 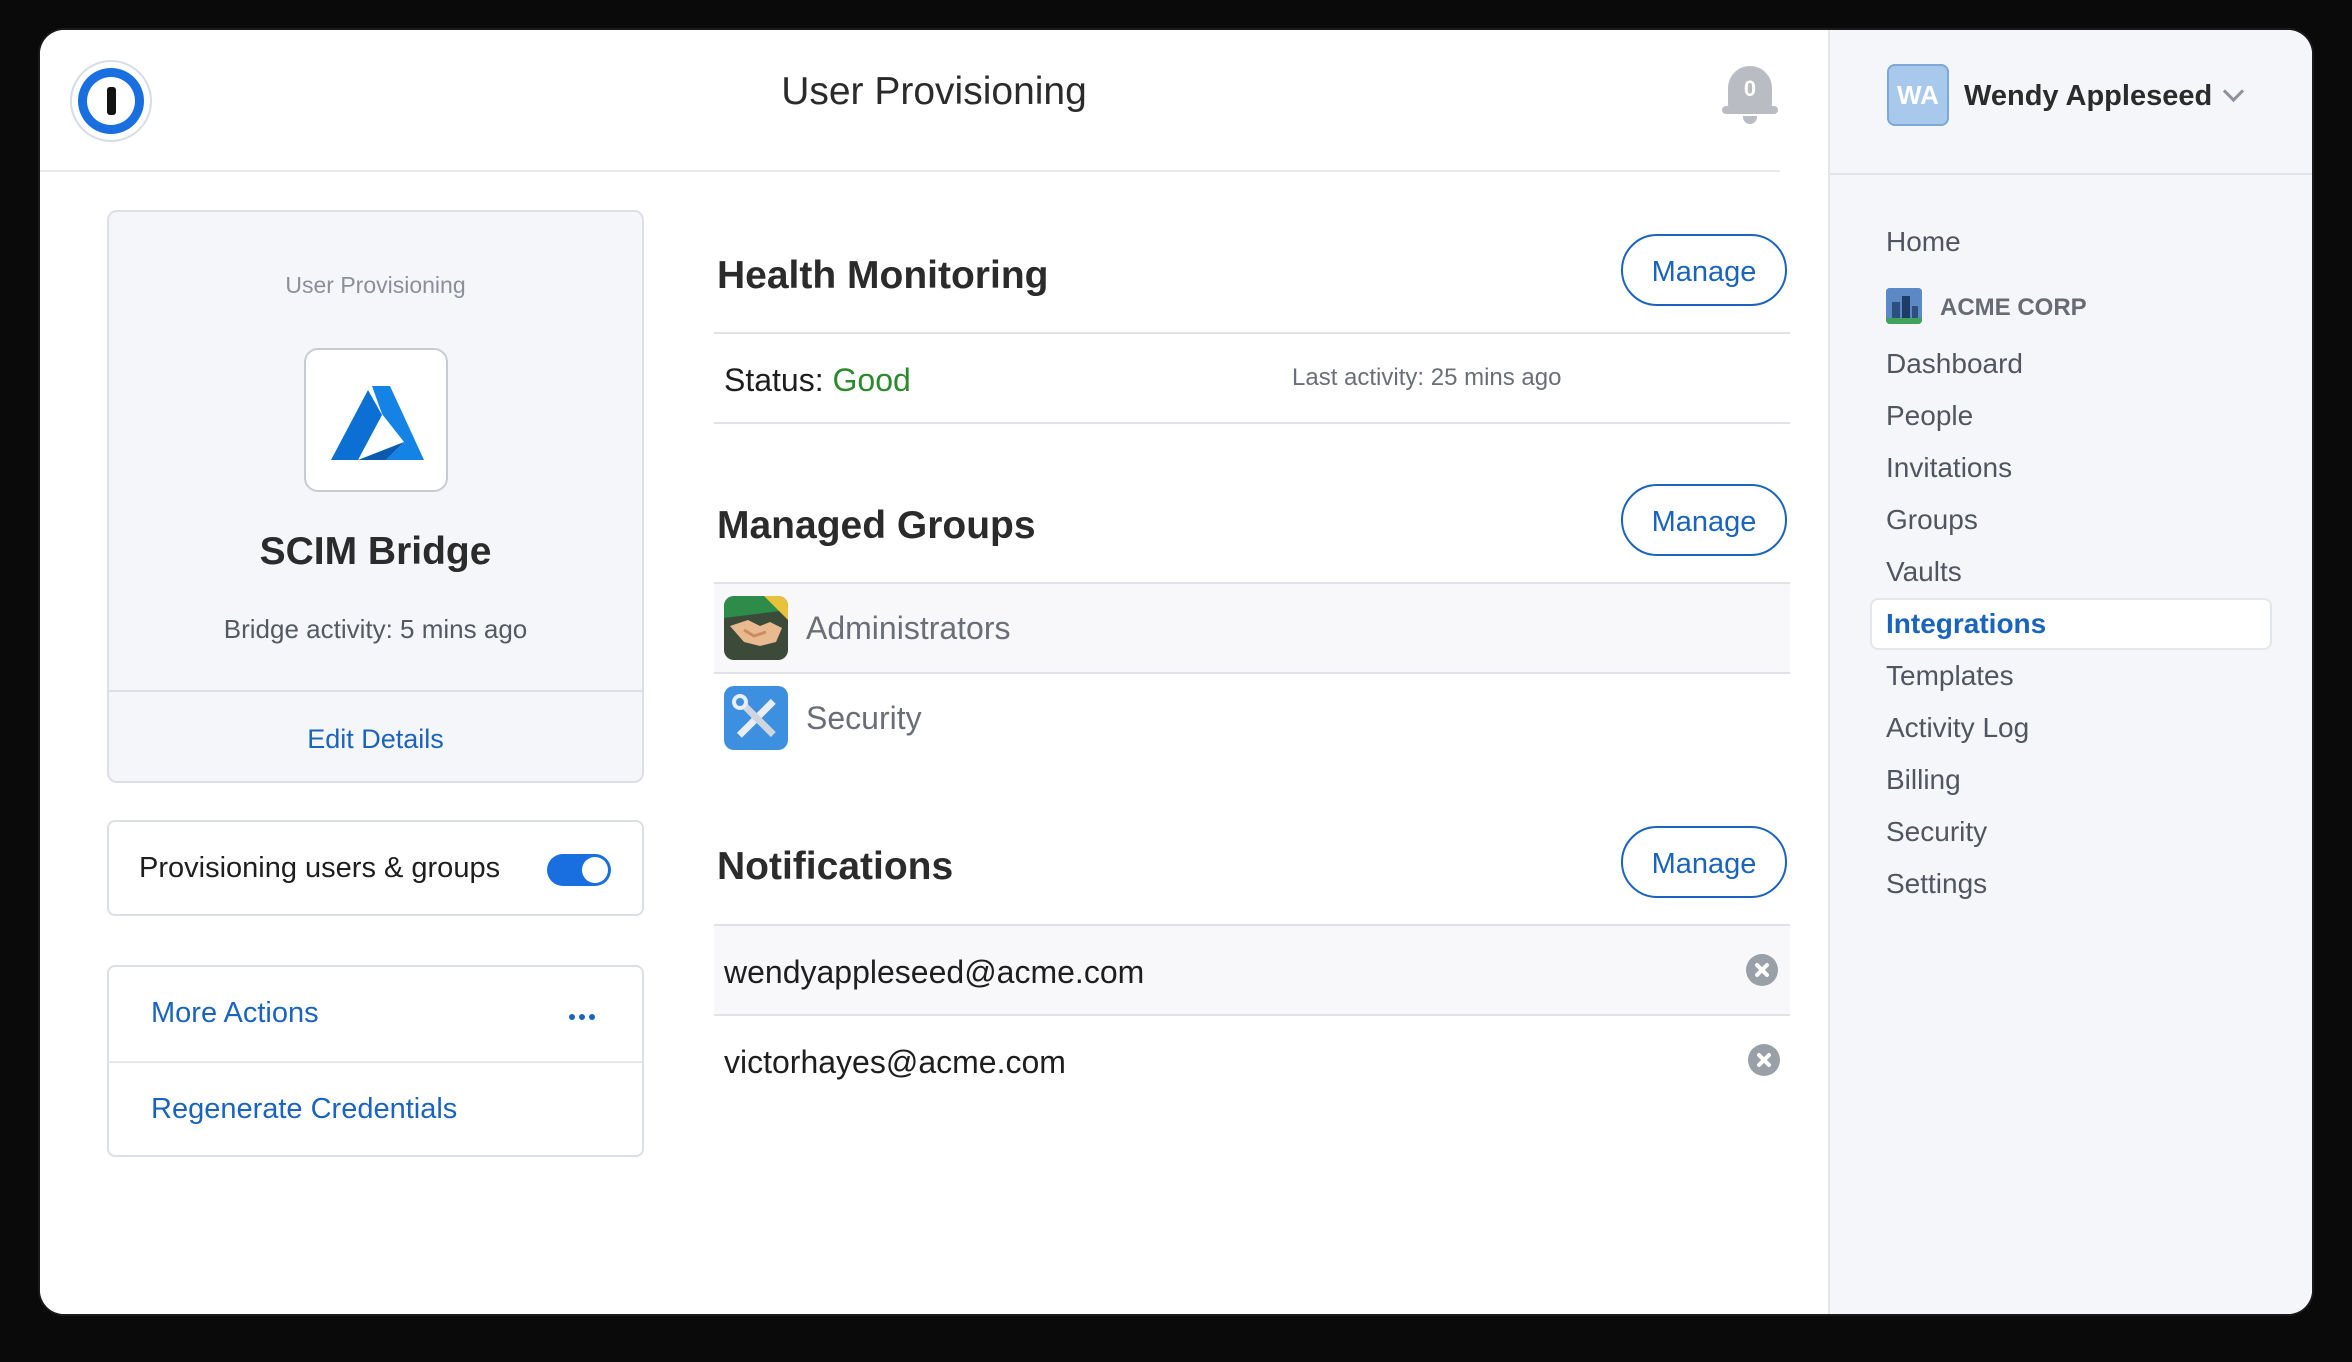 I want to click on edit-details-link: Edit Details, so click(x=375, y=739).